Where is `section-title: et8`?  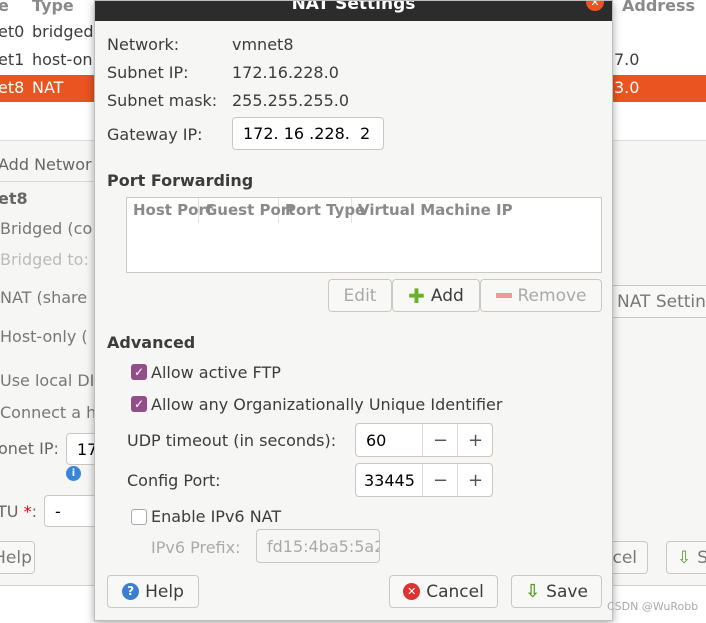
section-title: et8 is located at coordinates (14, 198).